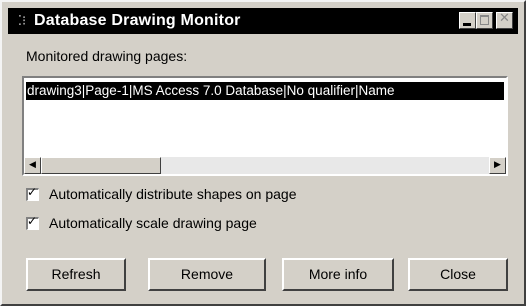  What do you see at coordinates (101, 165) in the screenshot?
I see `scroll-thumb` at bounding box center [101, 165].